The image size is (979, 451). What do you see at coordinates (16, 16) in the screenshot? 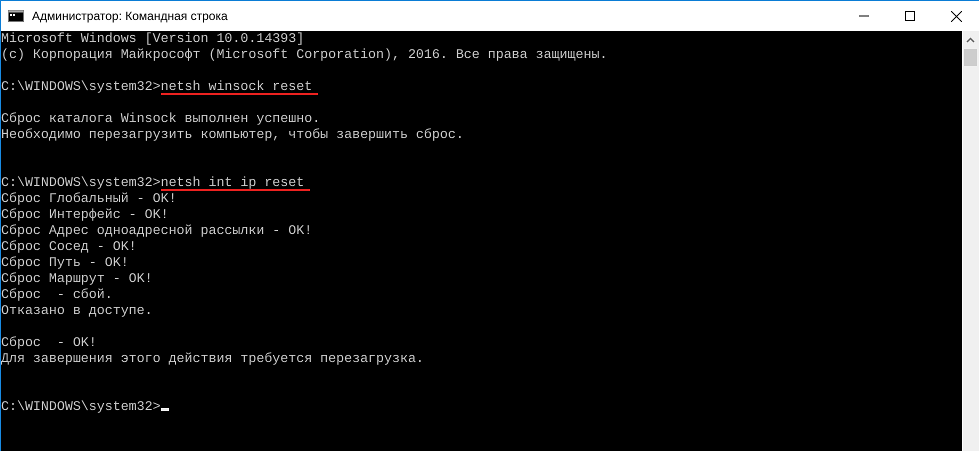
I see `terminal-icon` at bounding box center [16, 16].